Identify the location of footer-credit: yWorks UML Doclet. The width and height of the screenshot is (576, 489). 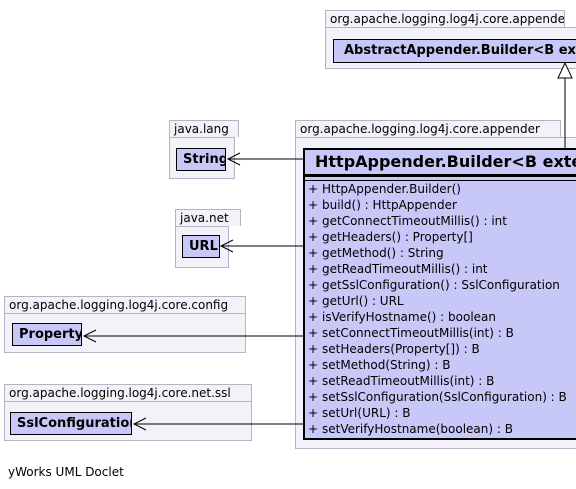
(66, 472).